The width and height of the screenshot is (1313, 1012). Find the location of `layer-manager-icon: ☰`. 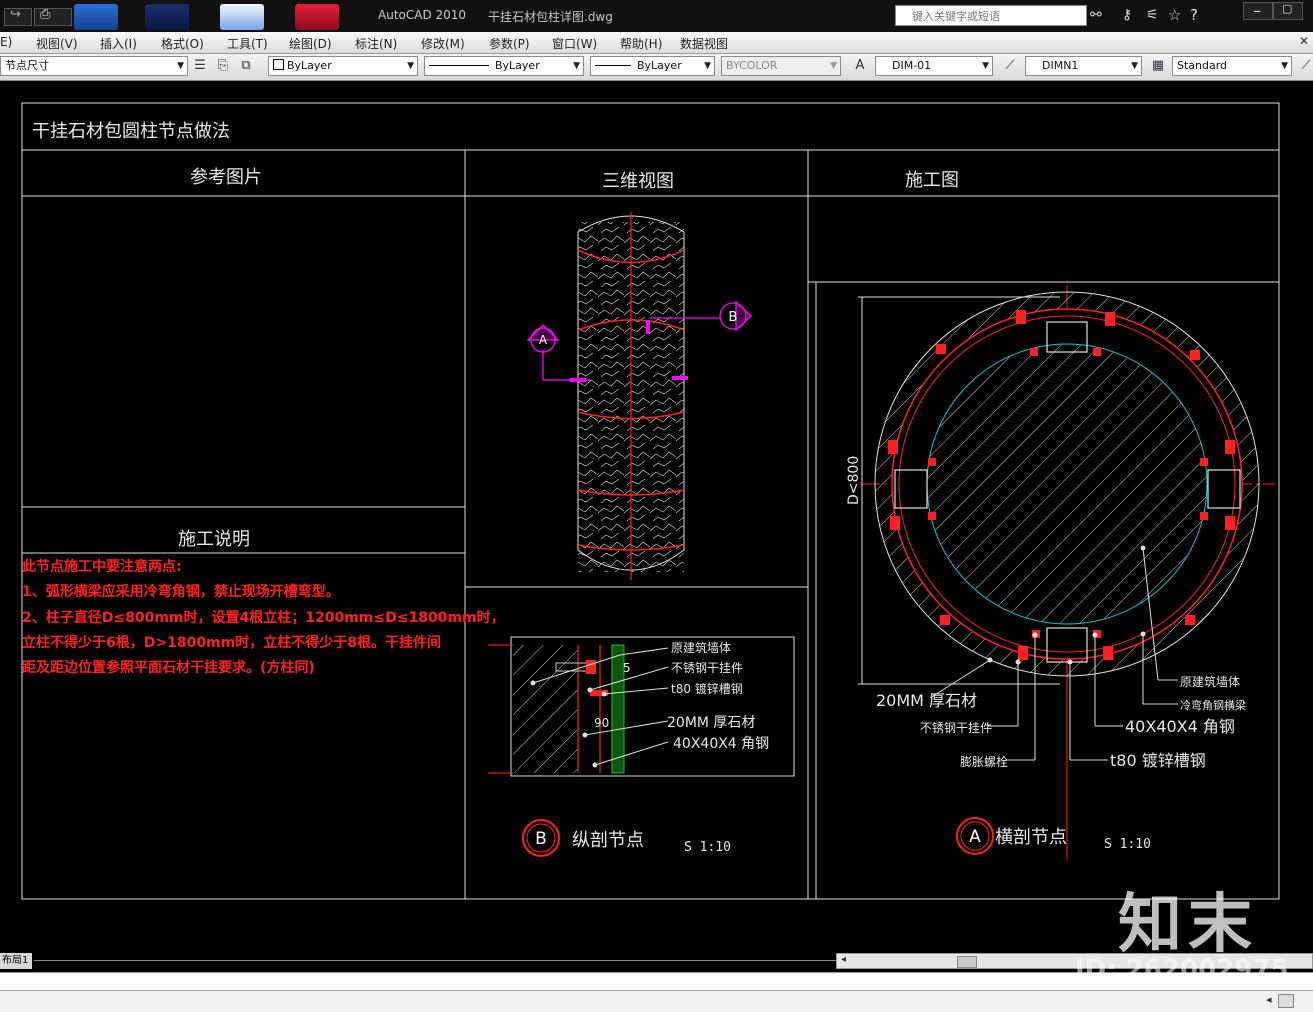

layer-manager-icon: ☰ is located at coordinates (200, 66).